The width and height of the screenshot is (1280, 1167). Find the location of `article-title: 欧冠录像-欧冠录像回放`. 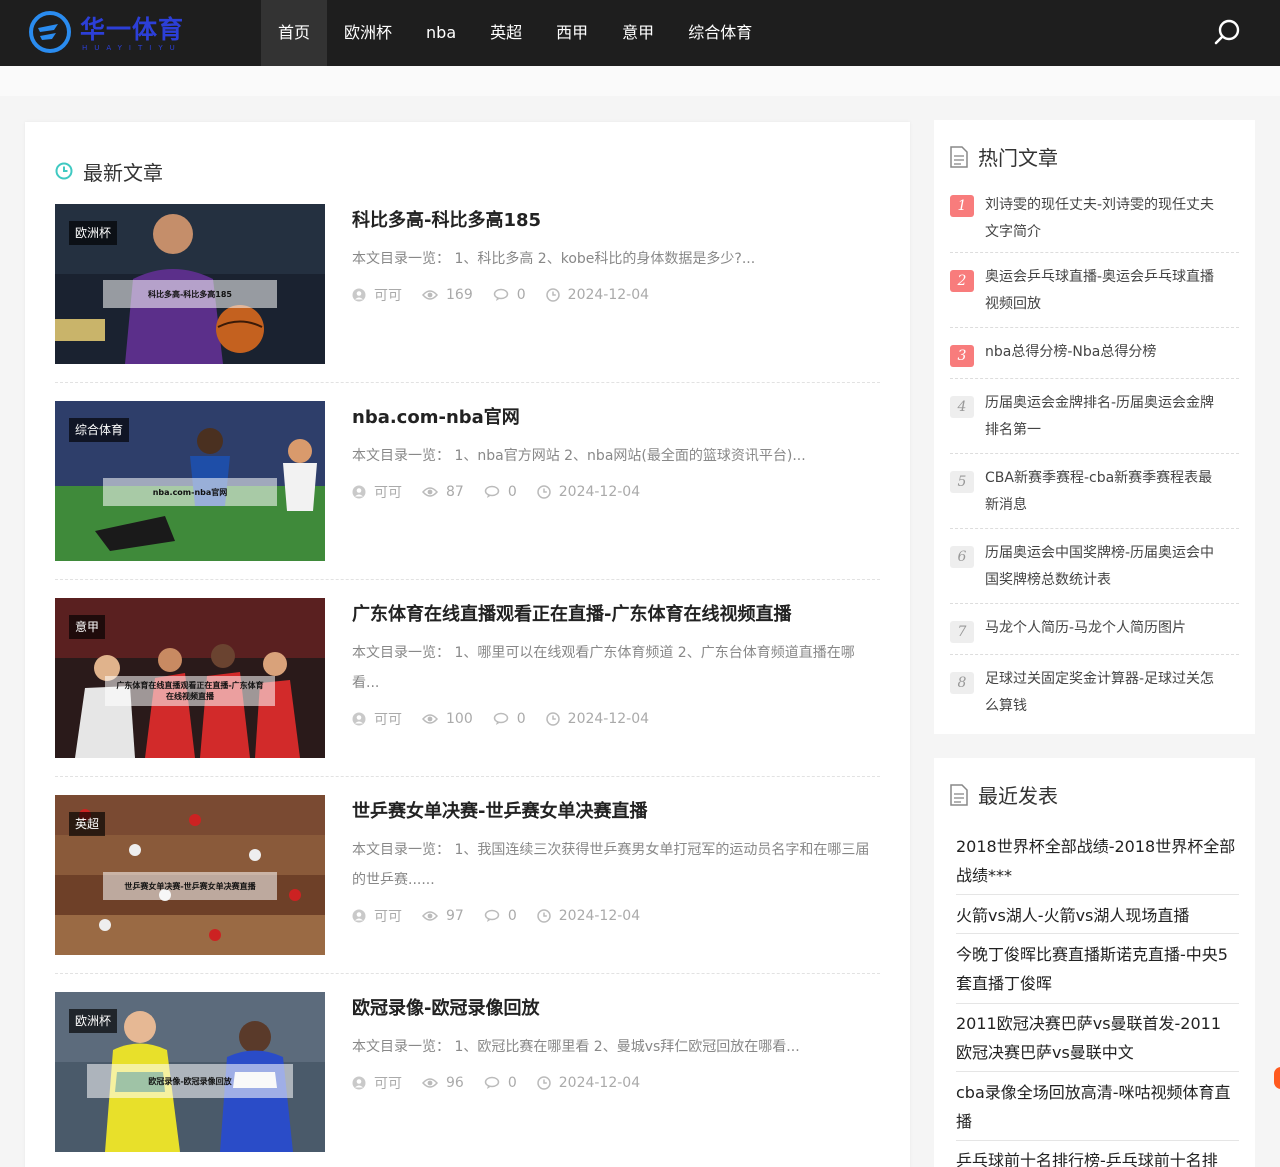

article-title: 欧冠录像-欧冠录像回放 is located at coordinates (445, 1007).